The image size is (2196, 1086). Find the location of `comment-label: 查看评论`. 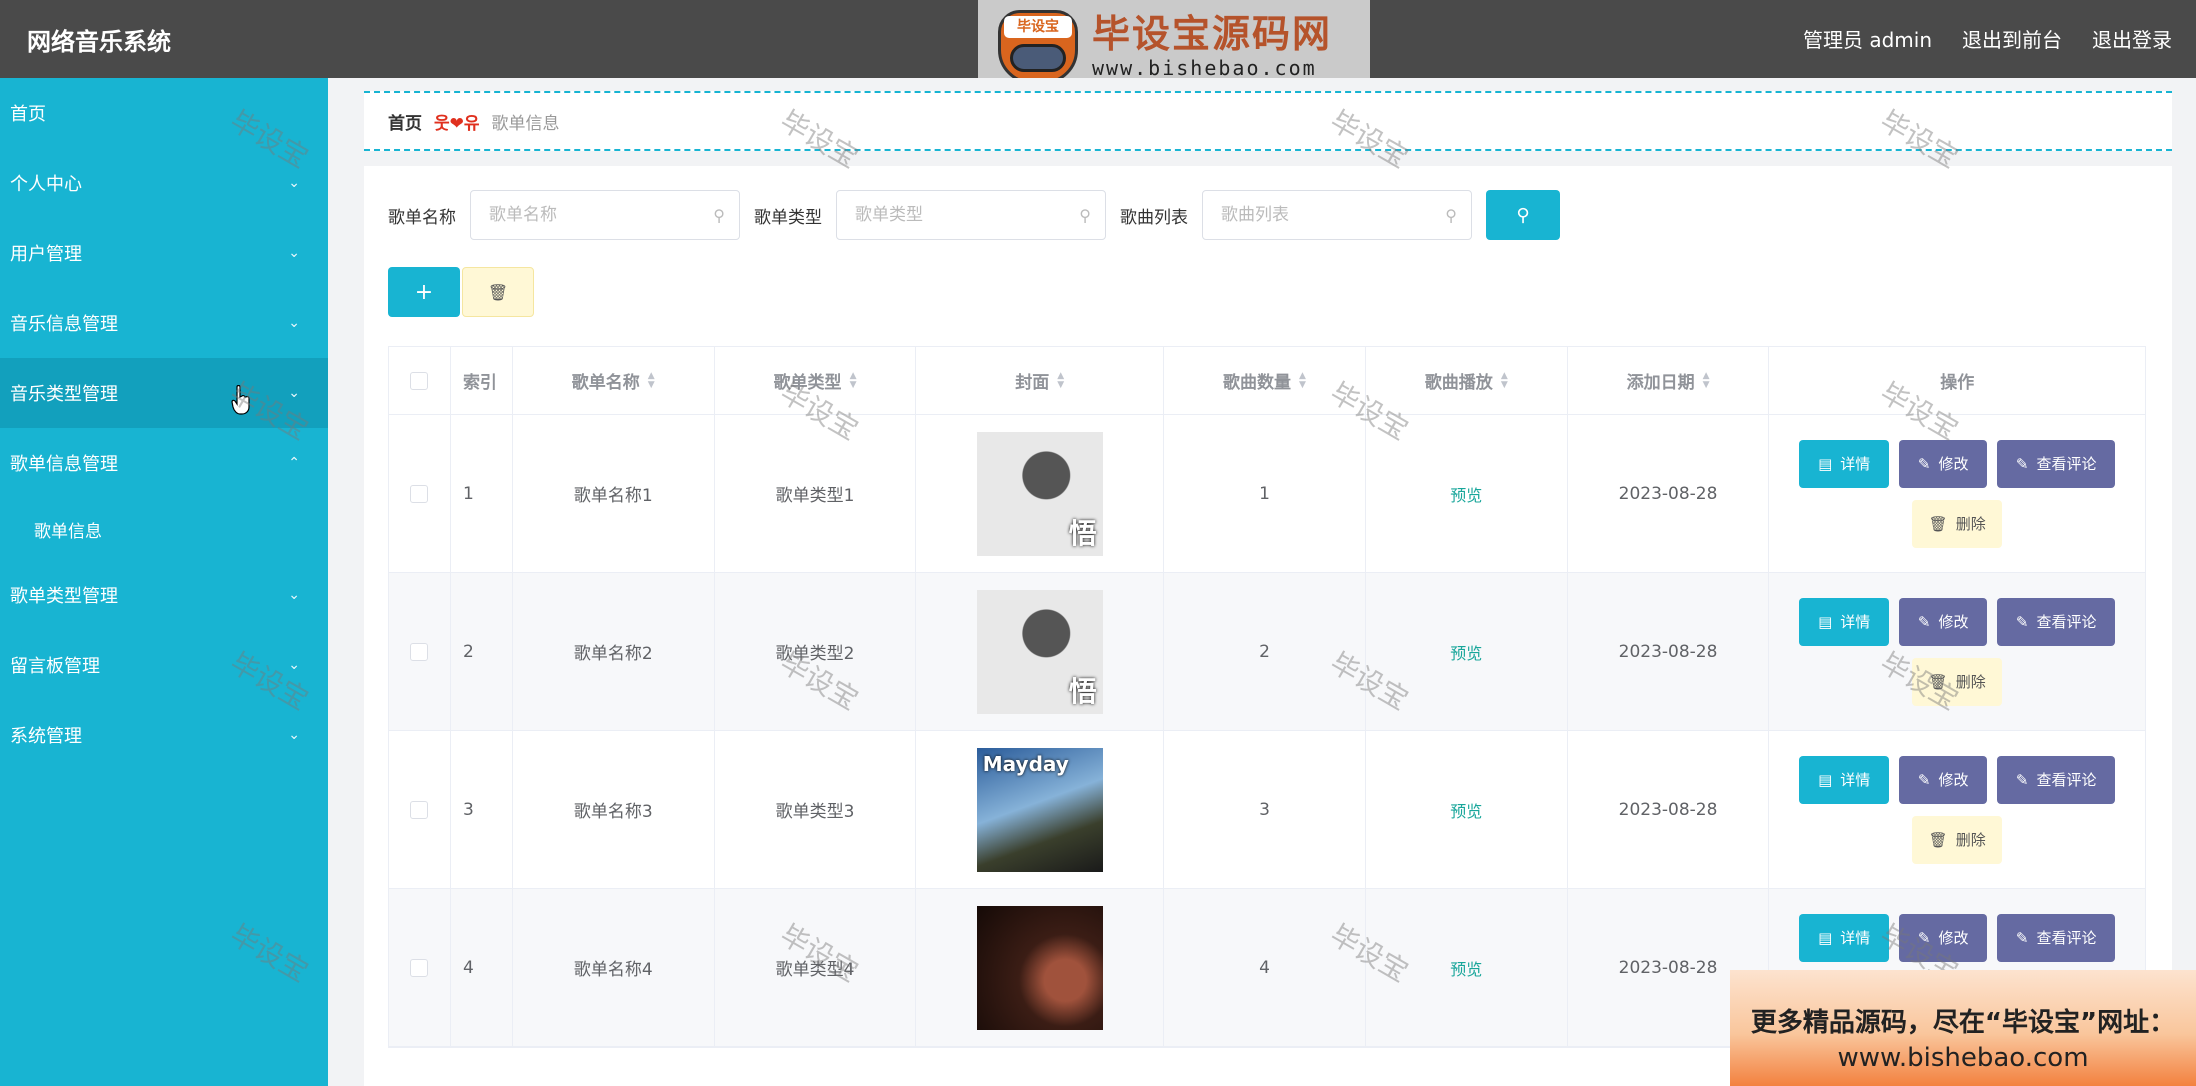

comment-label: 查看评论 is located at coordinates (2066, 622).